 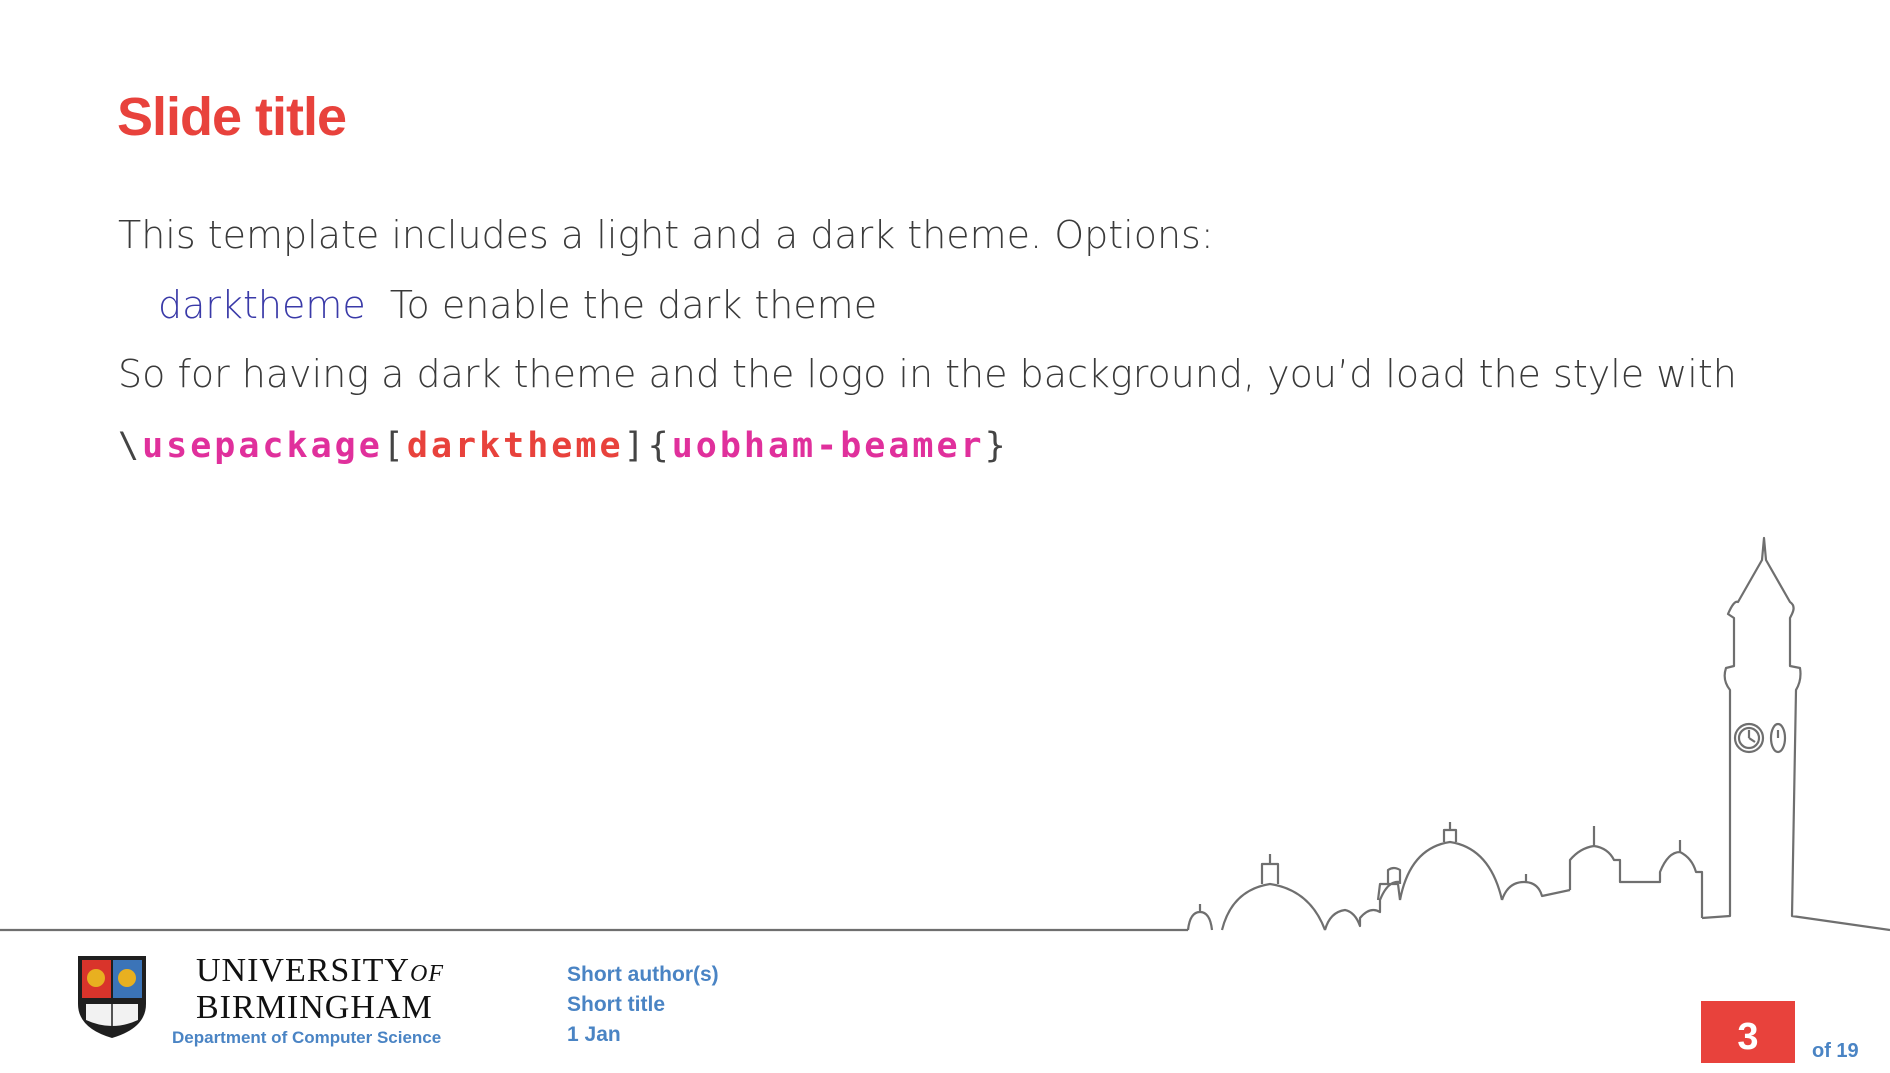 I want to click on code-open-brace: {, so click(x=659, y=446).